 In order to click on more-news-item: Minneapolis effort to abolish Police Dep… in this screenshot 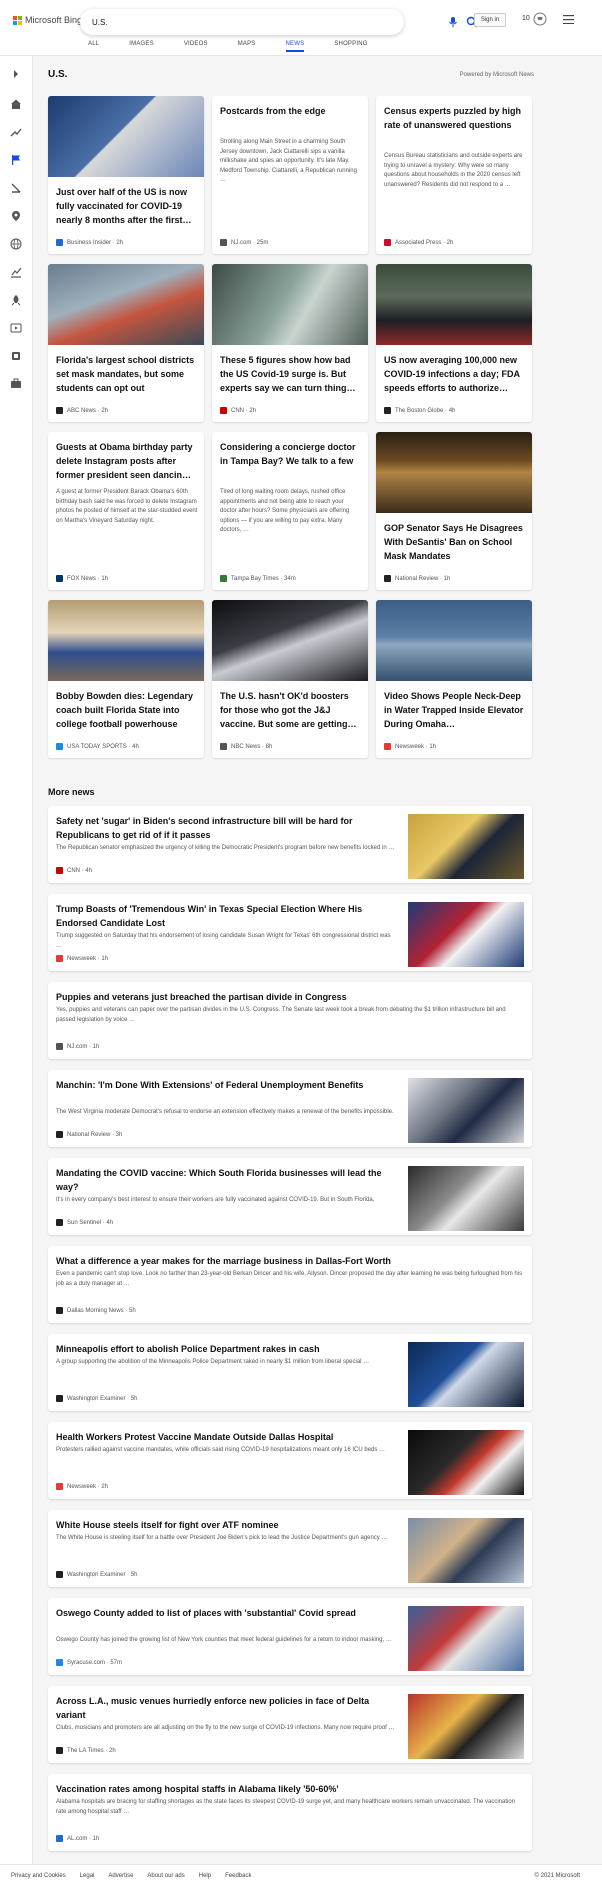, I will do `click(290, 1372)`.